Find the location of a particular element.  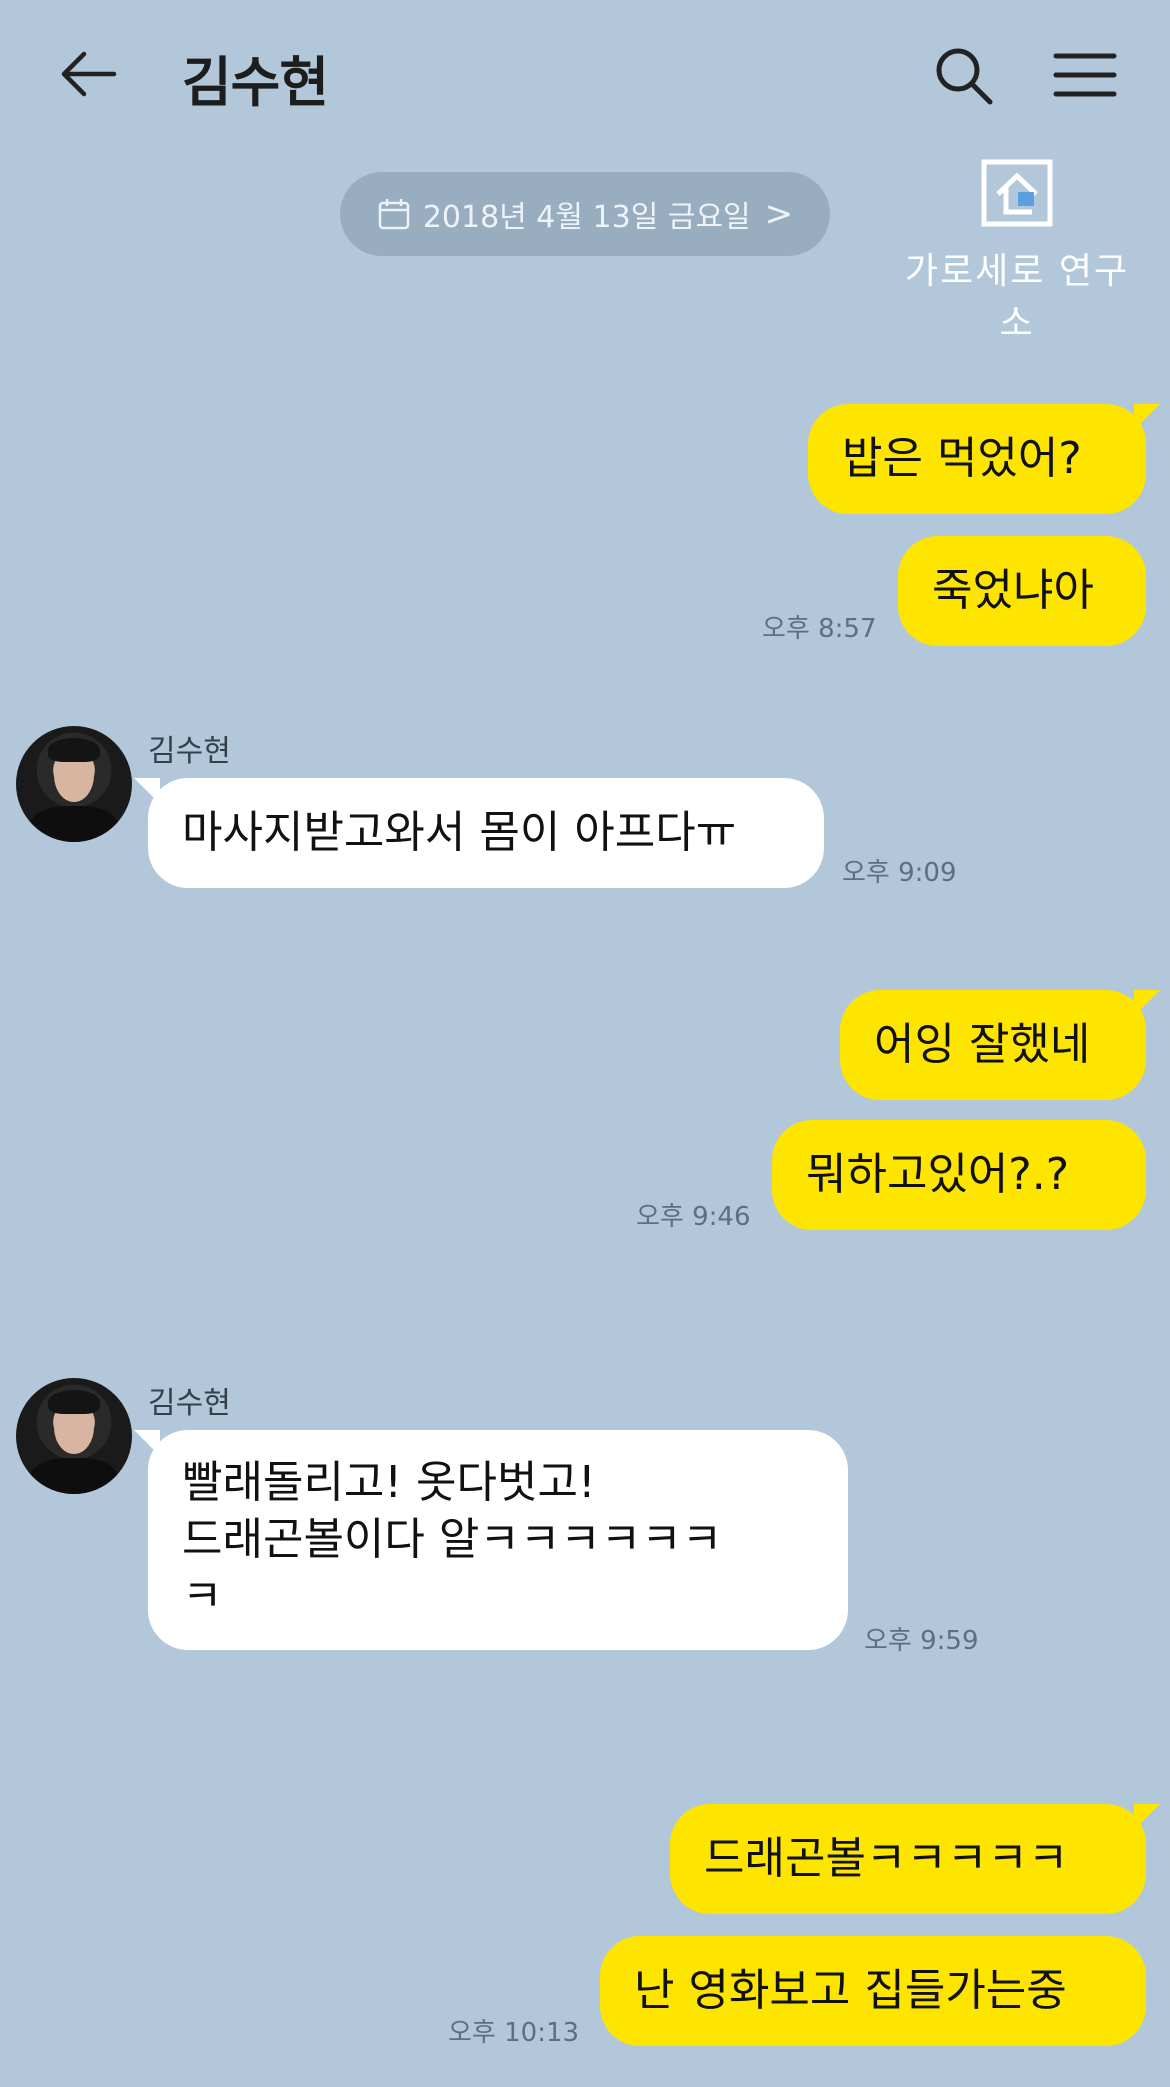

message-text: 드래곤볼ㅋㅋㅋㅋㅋ is located at coordinates (886, 1859).